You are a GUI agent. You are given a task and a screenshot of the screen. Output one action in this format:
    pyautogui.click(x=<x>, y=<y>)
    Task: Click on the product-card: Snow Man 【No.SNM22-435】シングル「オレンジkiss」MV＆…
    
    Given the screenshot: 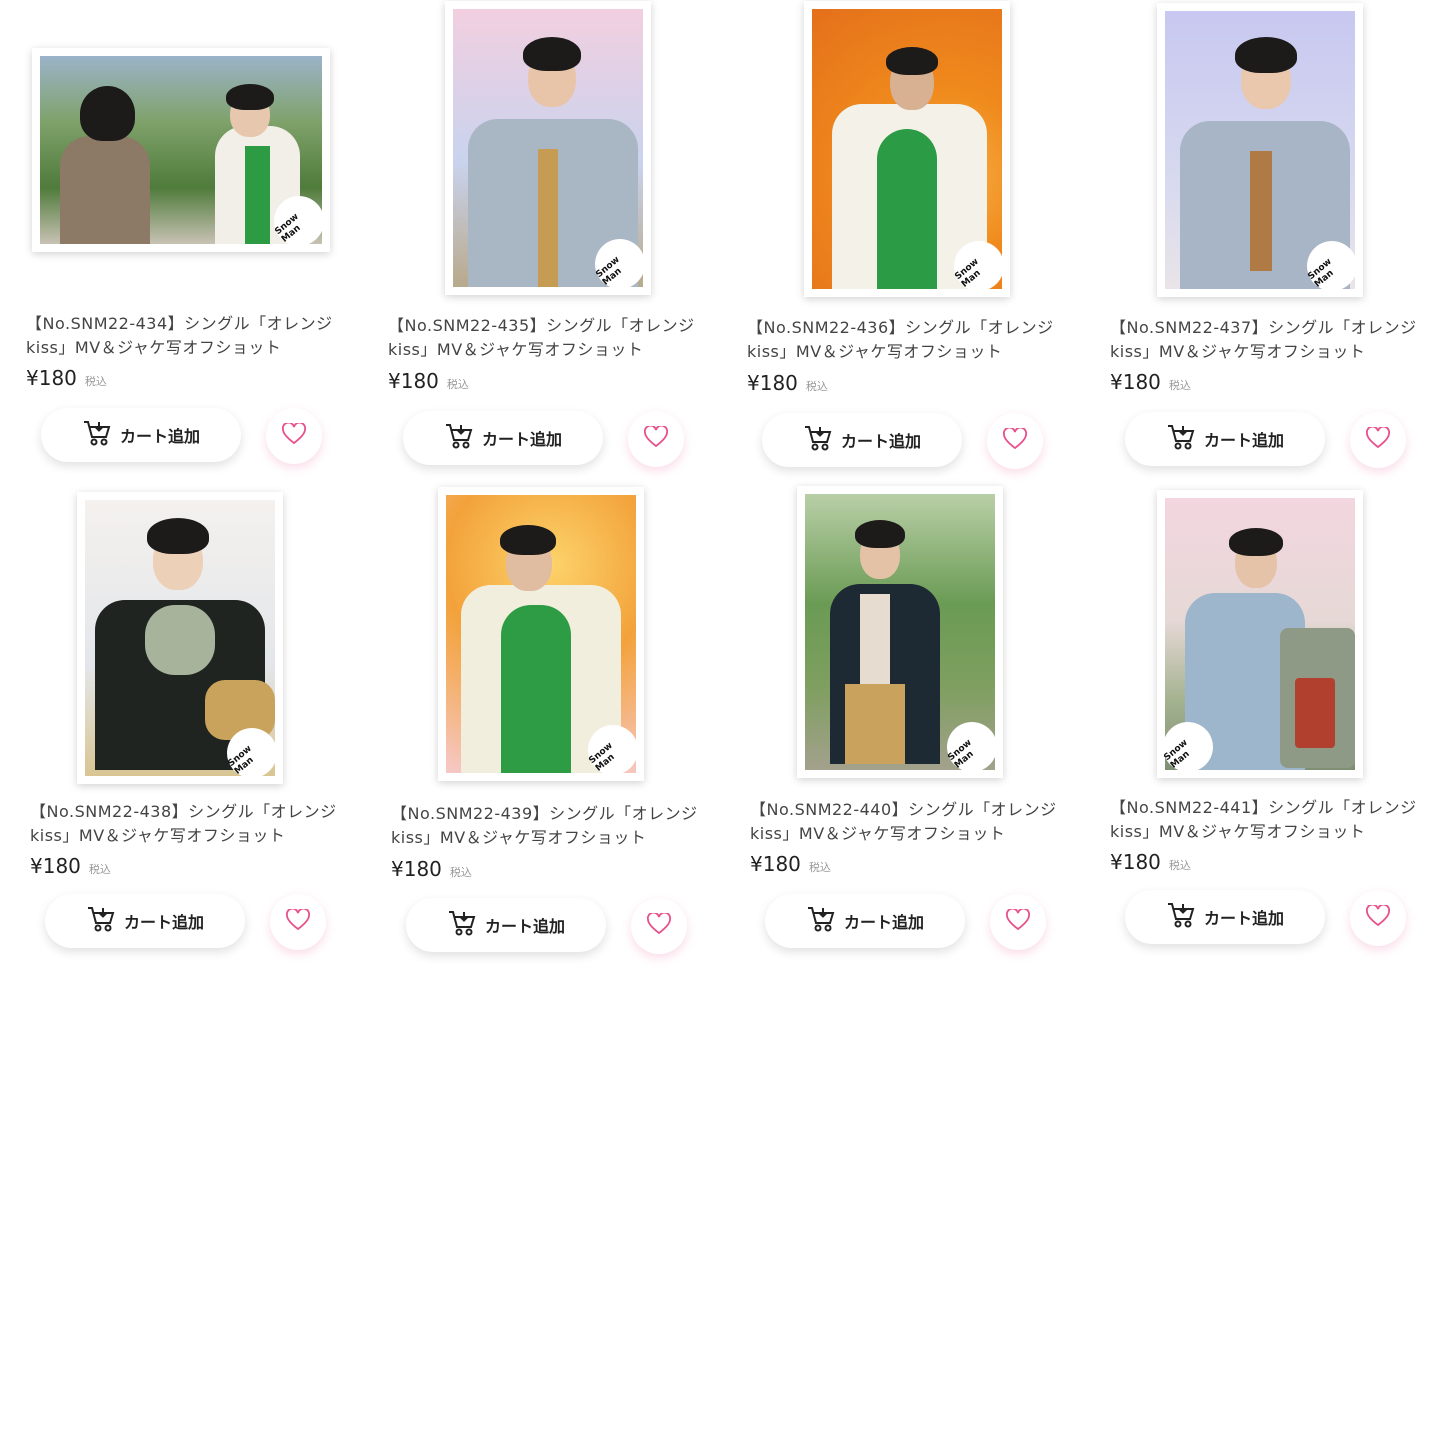 What is the action you would take?
    pyautogui.click(x=548, y=235)
    